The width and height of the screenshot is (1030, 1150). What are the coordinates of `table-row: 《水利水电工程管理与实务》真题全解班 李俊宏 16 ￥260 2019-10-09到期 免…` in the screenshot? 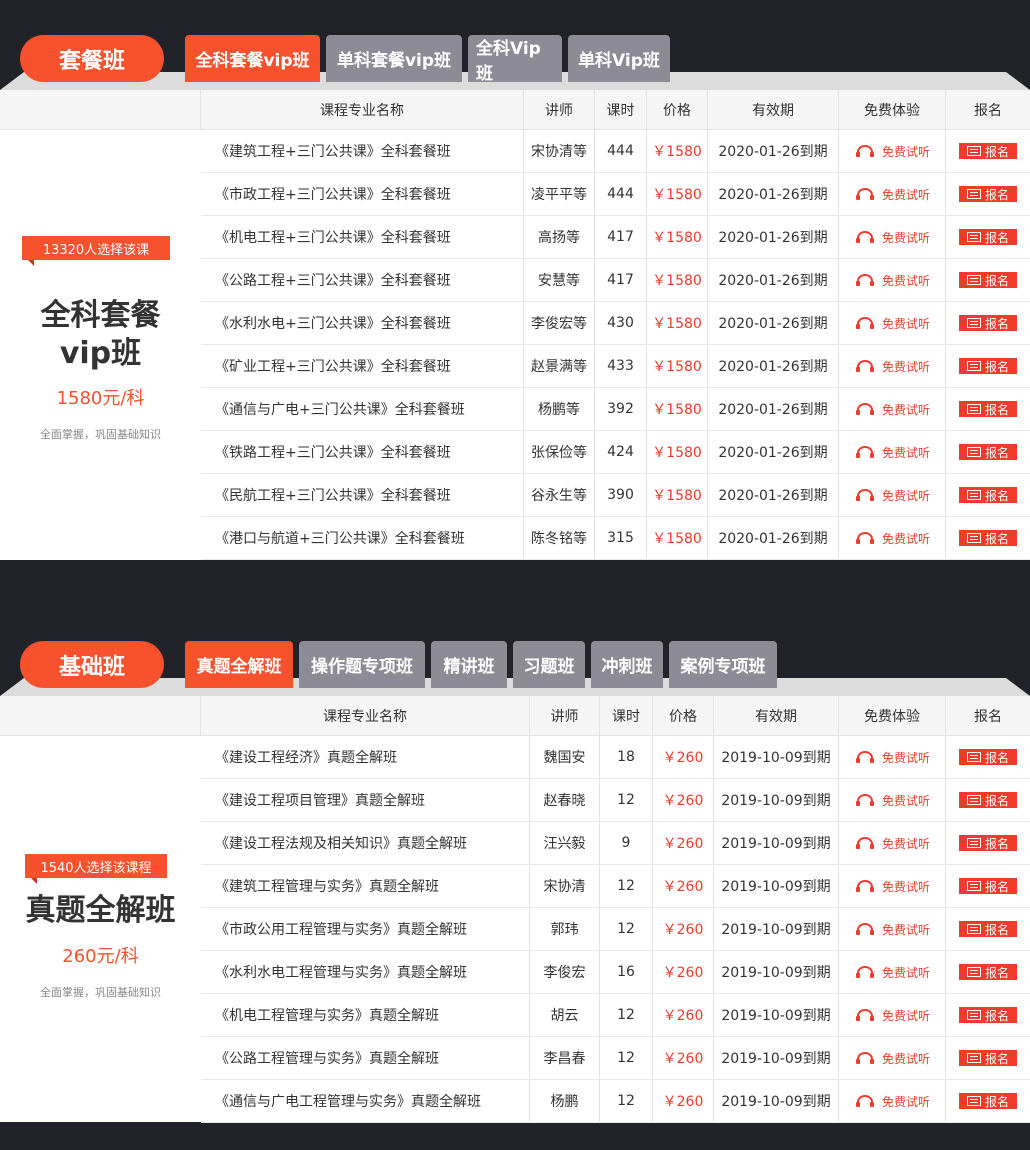 It's located at (615, 972).